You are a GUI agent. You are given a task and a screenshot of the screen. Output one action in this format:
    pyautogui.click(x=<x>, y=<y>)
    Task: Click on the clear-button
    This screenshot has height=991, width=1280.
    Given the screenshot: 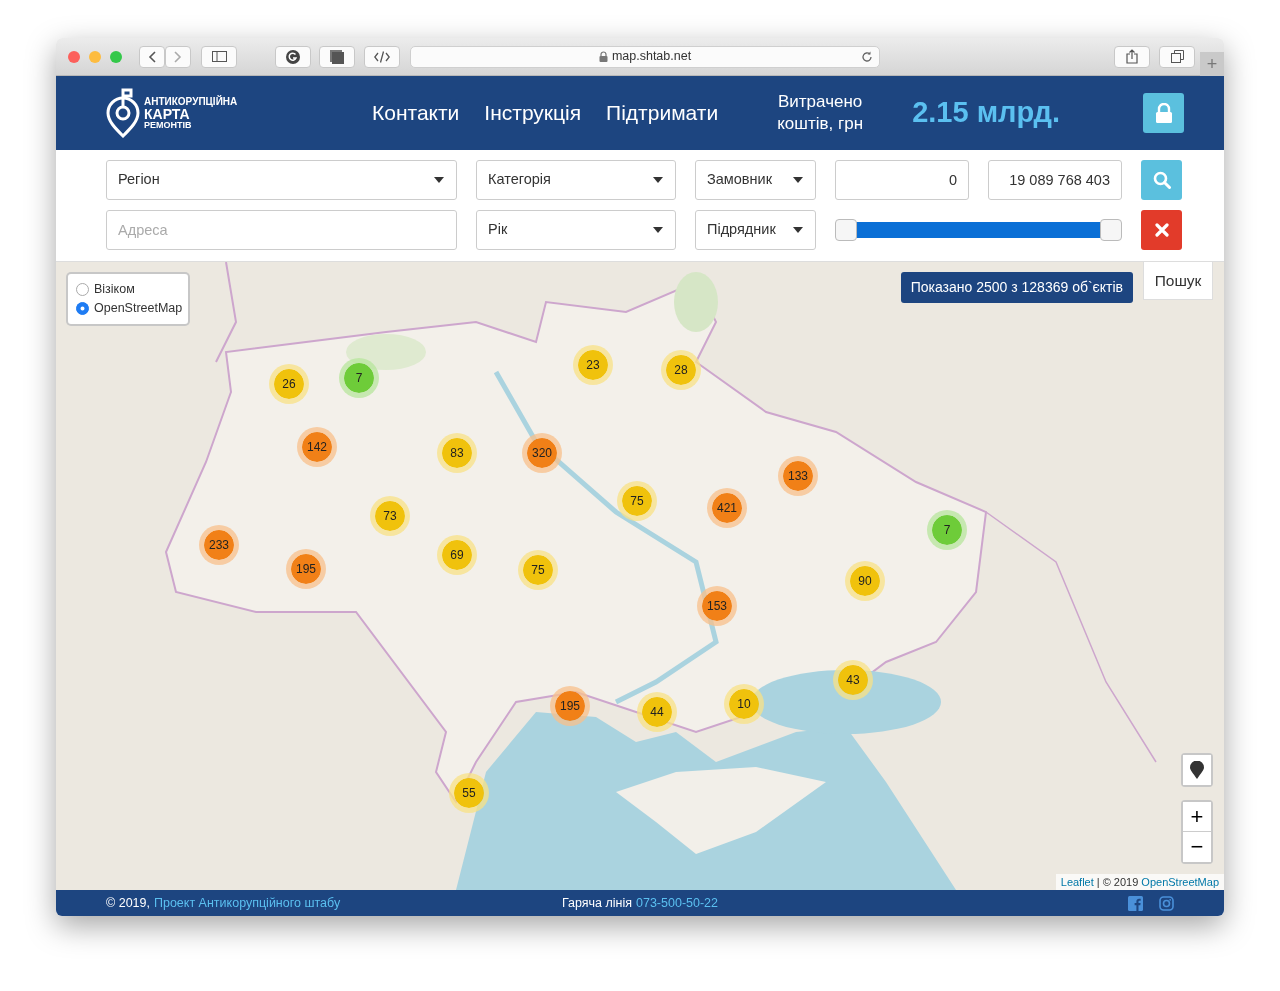 What is the action you would take?
    pyautogui.click(x=1161, y=230)
    